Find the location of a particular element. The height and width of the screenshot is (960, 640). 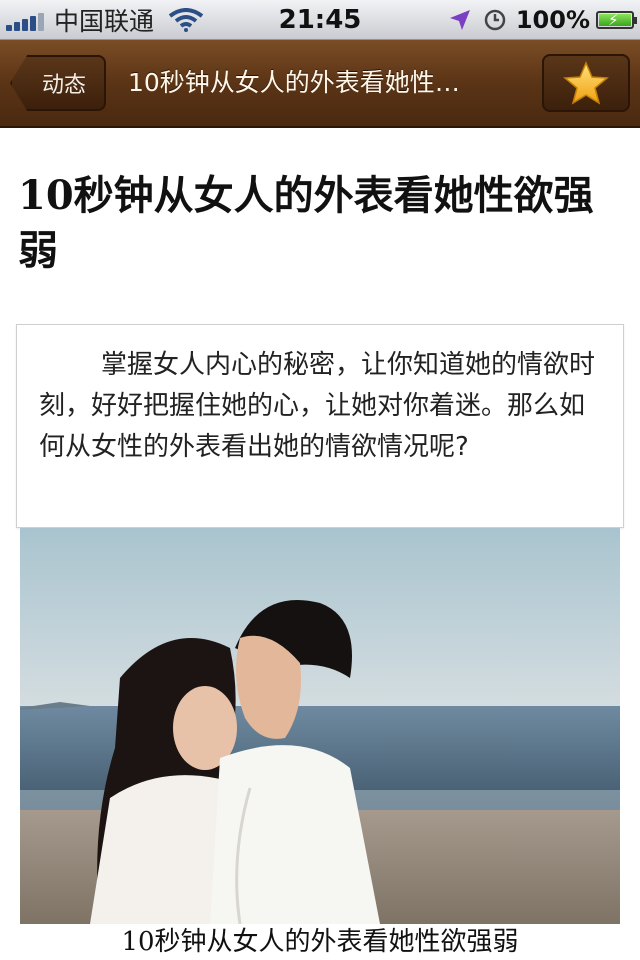

battery-percent: 100% is located at coordinates (552, 20).